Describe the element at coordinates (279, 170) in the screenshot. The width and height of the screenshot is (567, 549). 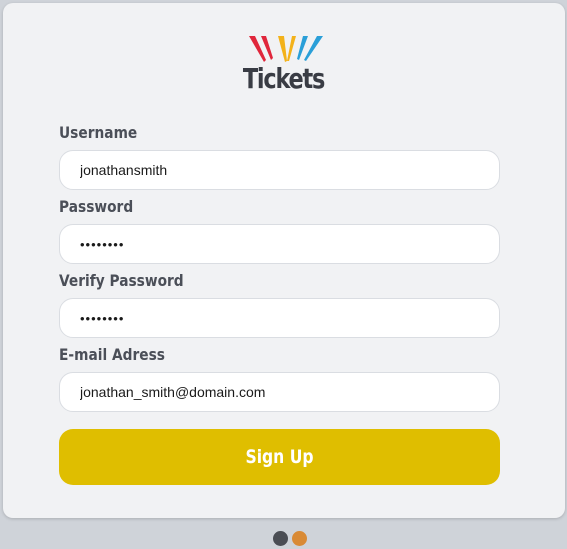
I see `username-input` at that location.